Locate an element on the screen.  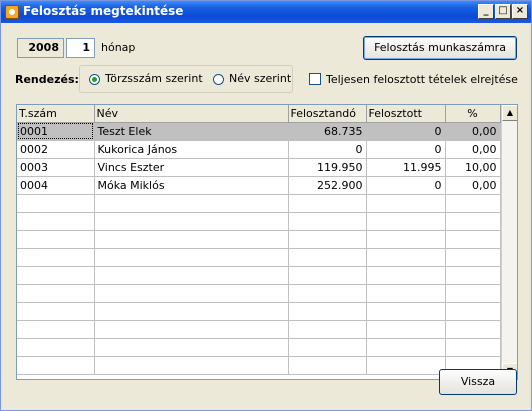
sort-by-name-radio is located at coordinates (218, 79).